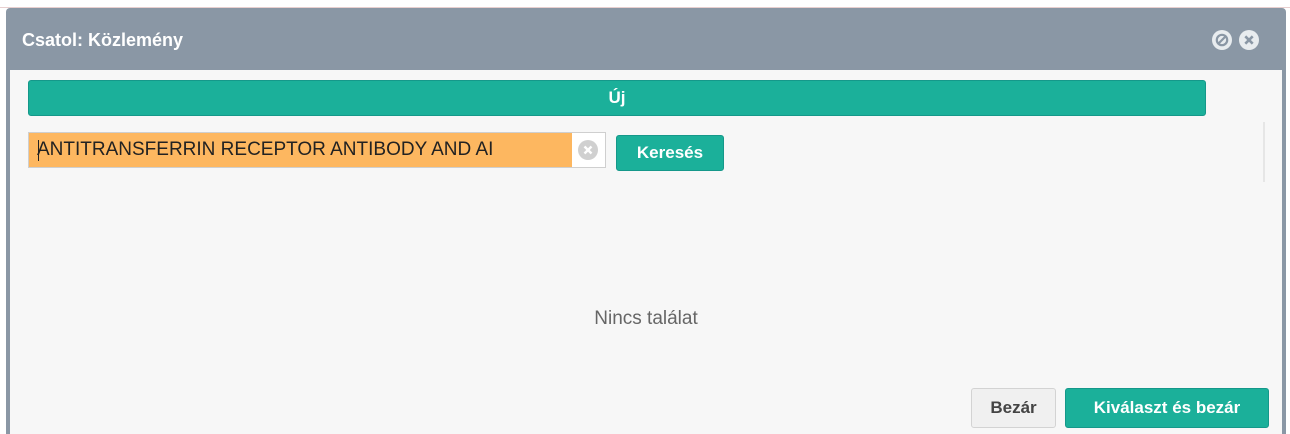 This screenshot has width=1290, height=434. I want to click on close-button: Bezár, so click(1013, 408).